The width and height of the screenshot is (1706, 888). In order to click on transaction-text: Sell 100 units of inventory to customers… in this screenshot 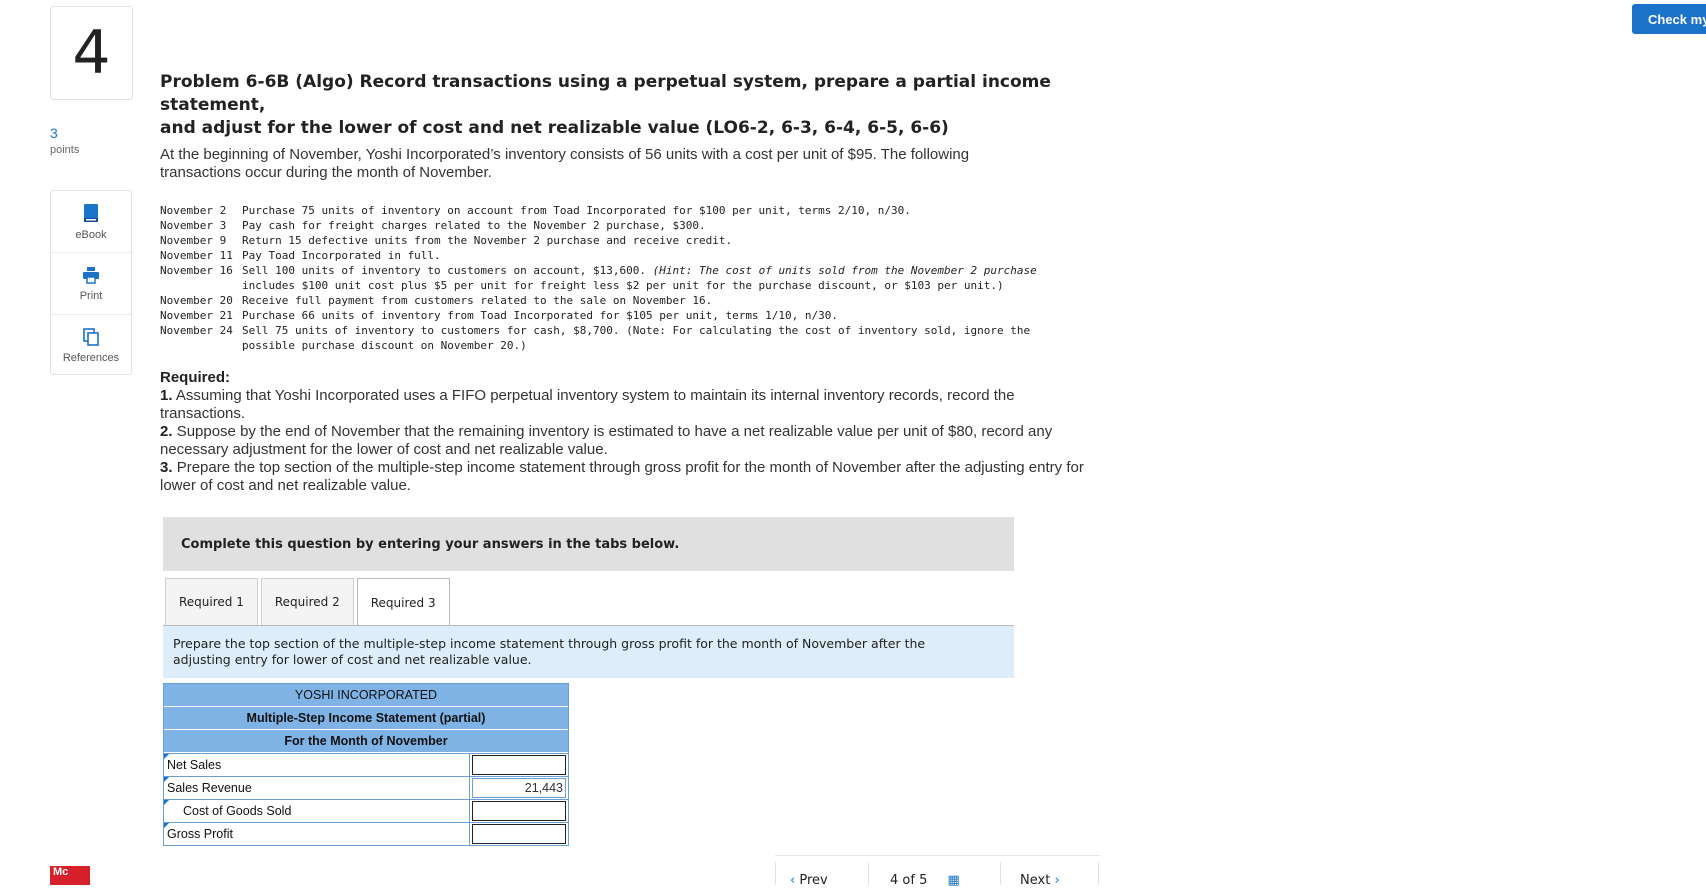, I will do `click(682, 278)`.